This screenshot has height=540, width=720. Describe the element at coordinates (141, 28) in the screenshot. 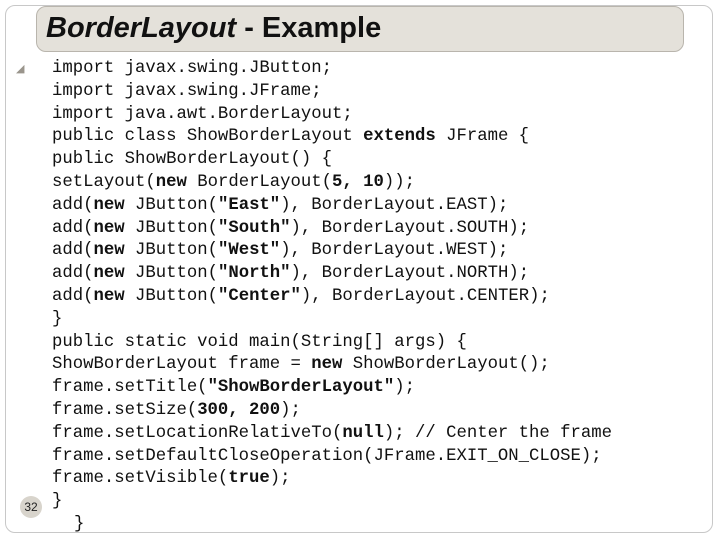

I see `slide-title-italic: BorderLayout` at that location.